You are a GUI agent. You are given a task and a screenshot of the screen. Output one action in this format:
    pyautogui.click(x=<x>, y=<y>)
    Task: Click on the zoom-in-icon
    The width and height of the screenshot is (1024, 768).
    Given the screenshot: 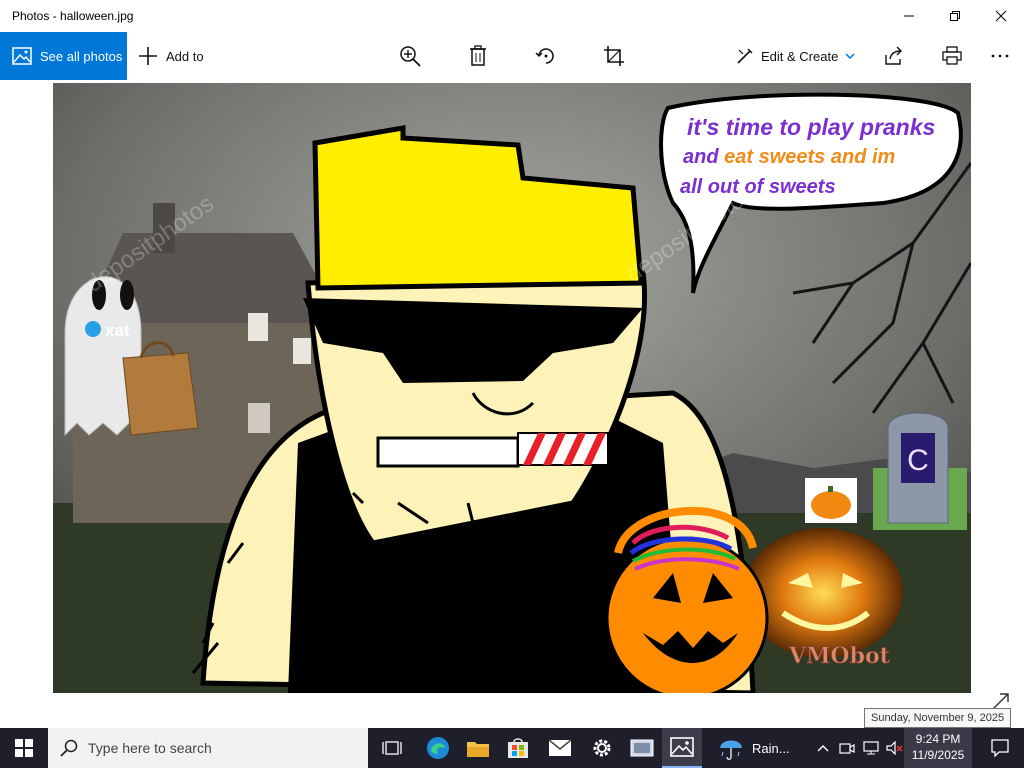 What is the action you would take?
    pyautogui.click(x=410, y=56)
    